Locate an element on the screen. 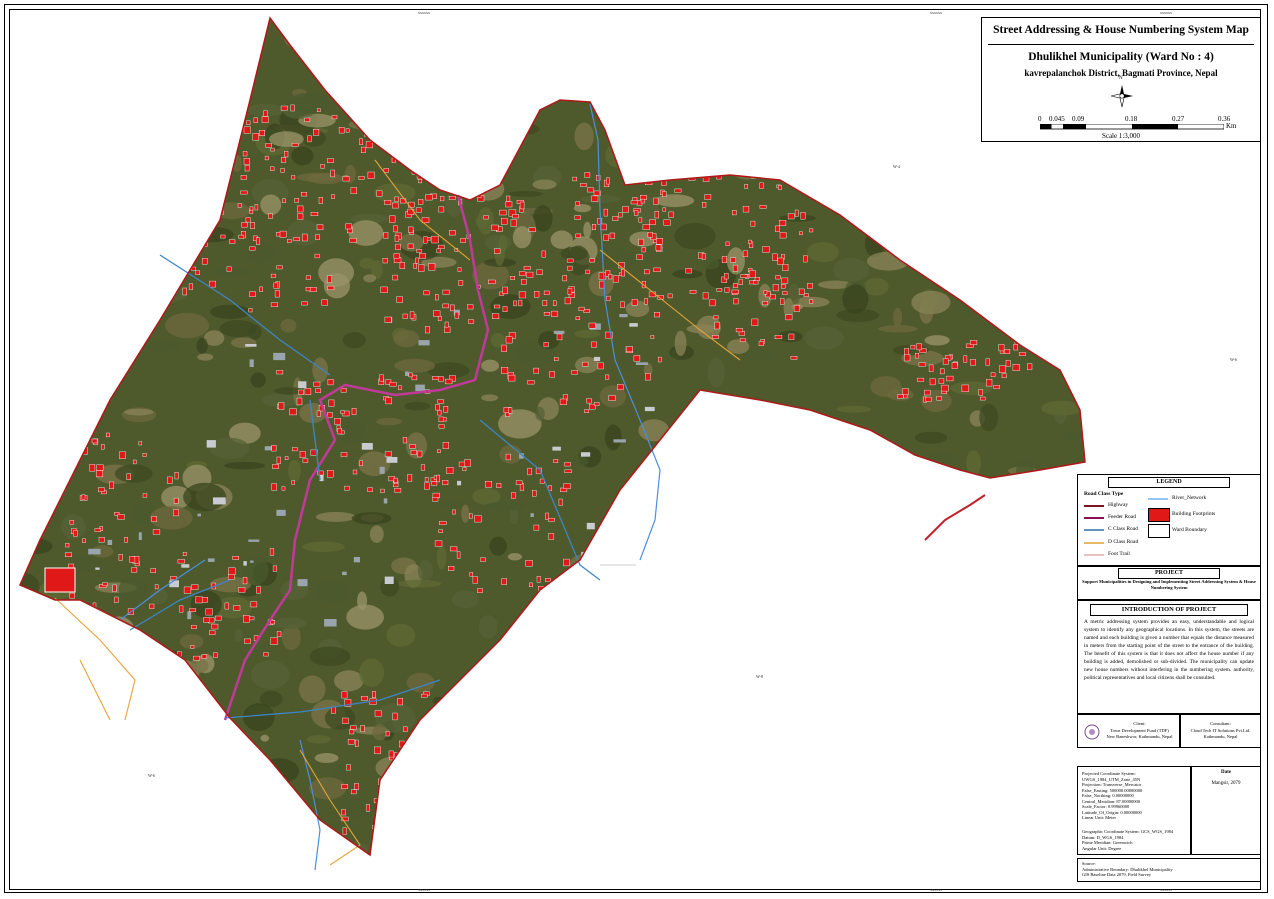 The height and width of the screenshot is (899, 1274). legend-d-class-label: D Class Road is located at coordinates (1123, 542).